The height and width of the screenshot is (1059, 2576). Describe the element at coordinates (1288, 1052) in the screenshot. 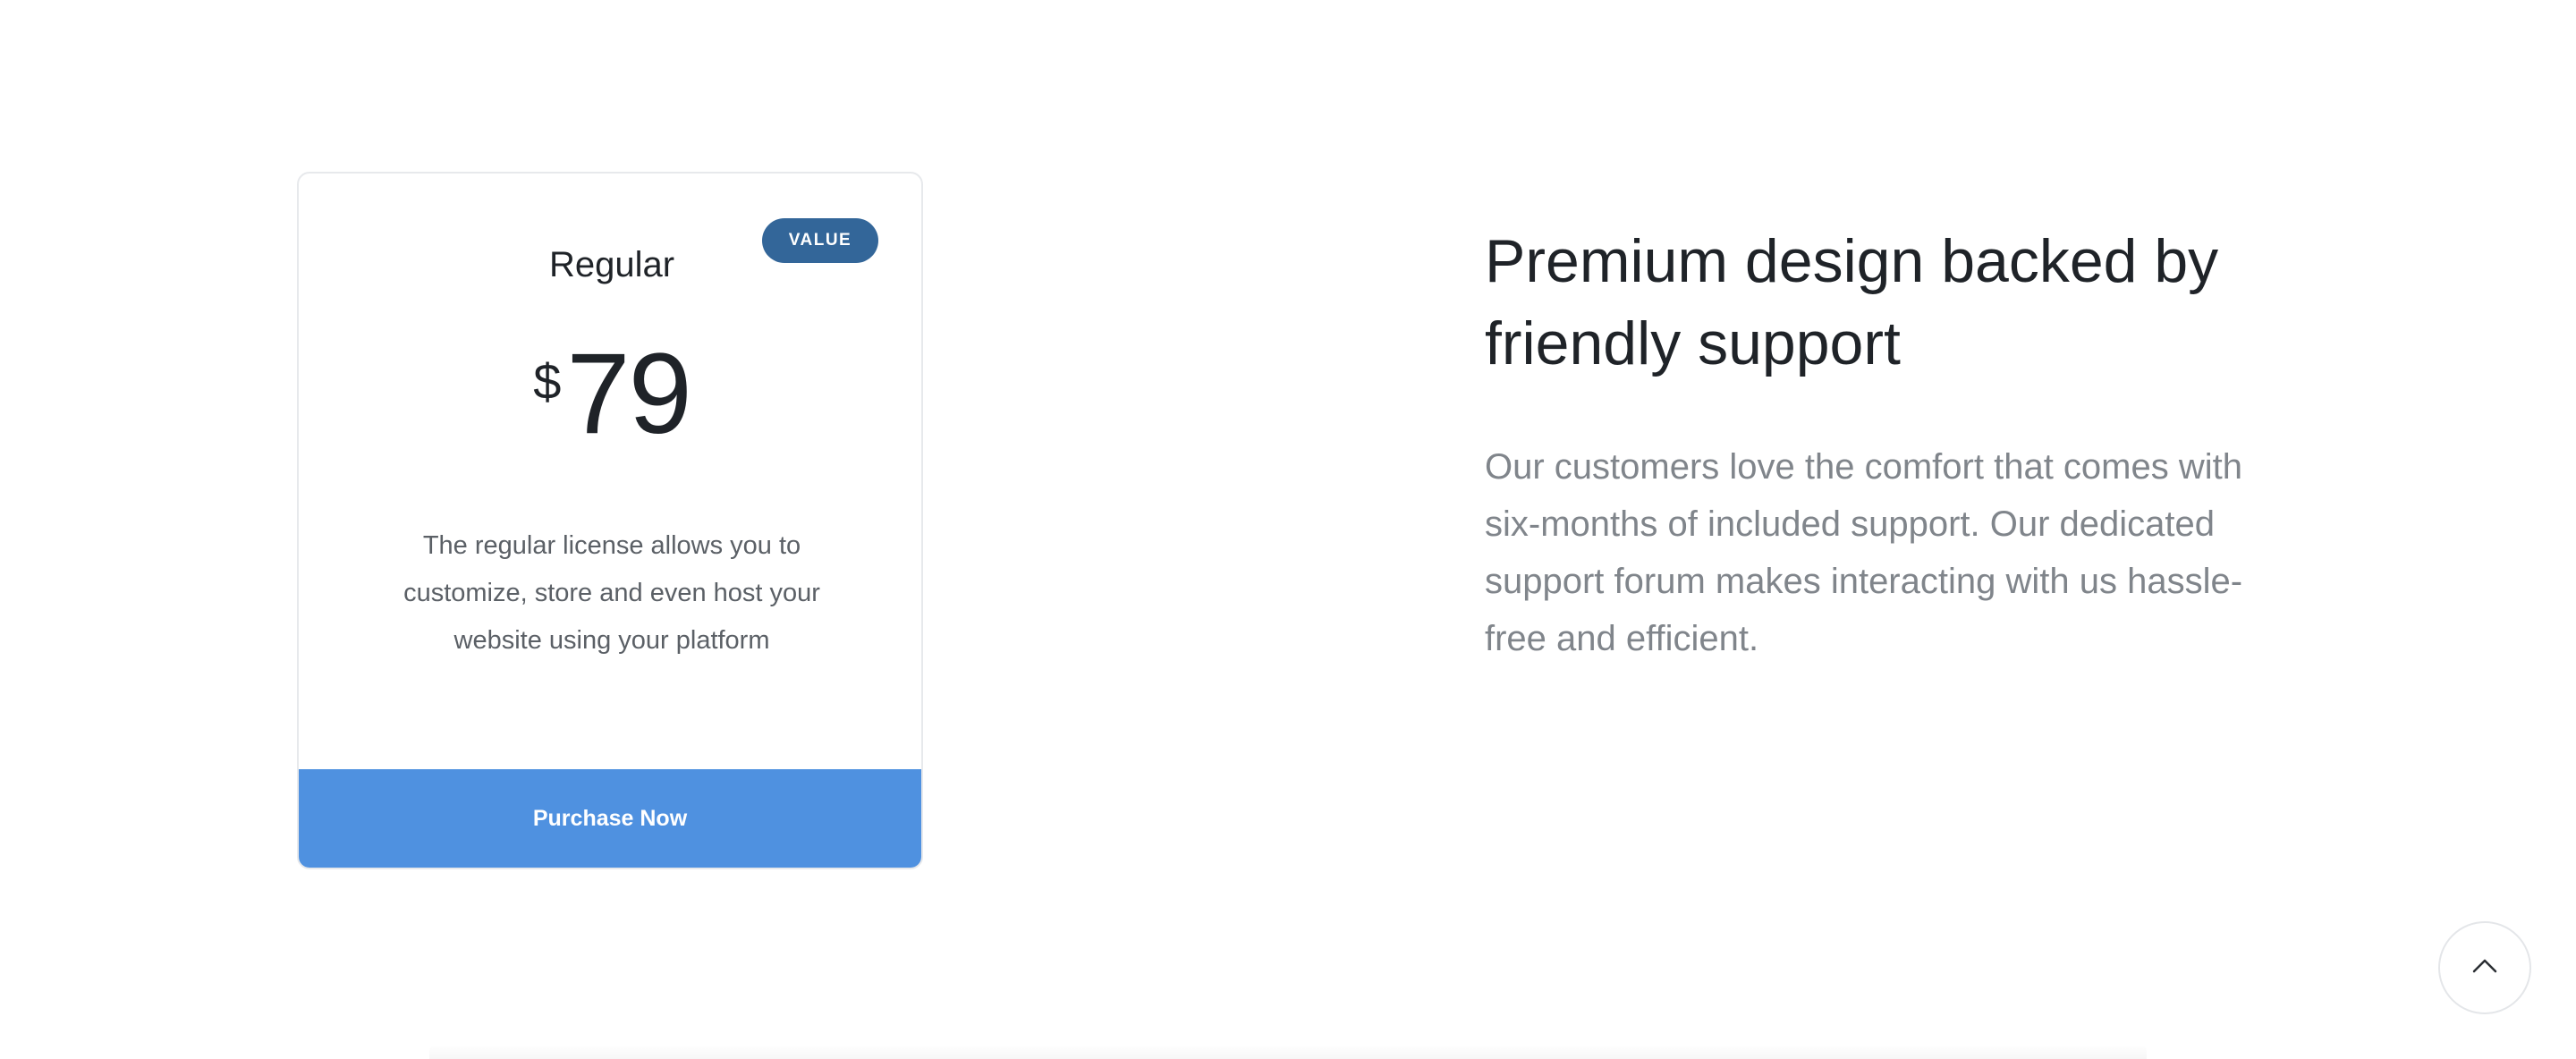

I see `section-divider-shadow` at that location.